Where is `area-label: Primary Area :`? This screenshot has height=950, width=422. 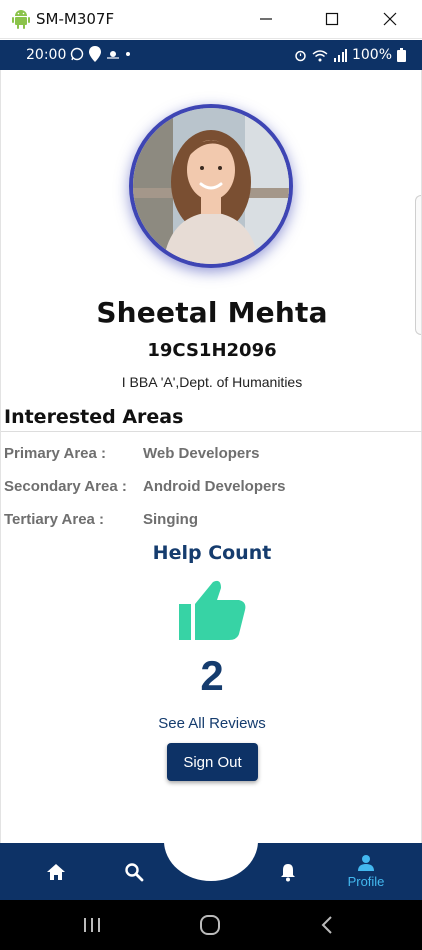
area-label: Primary Area : is located at coordinates (55, 453).